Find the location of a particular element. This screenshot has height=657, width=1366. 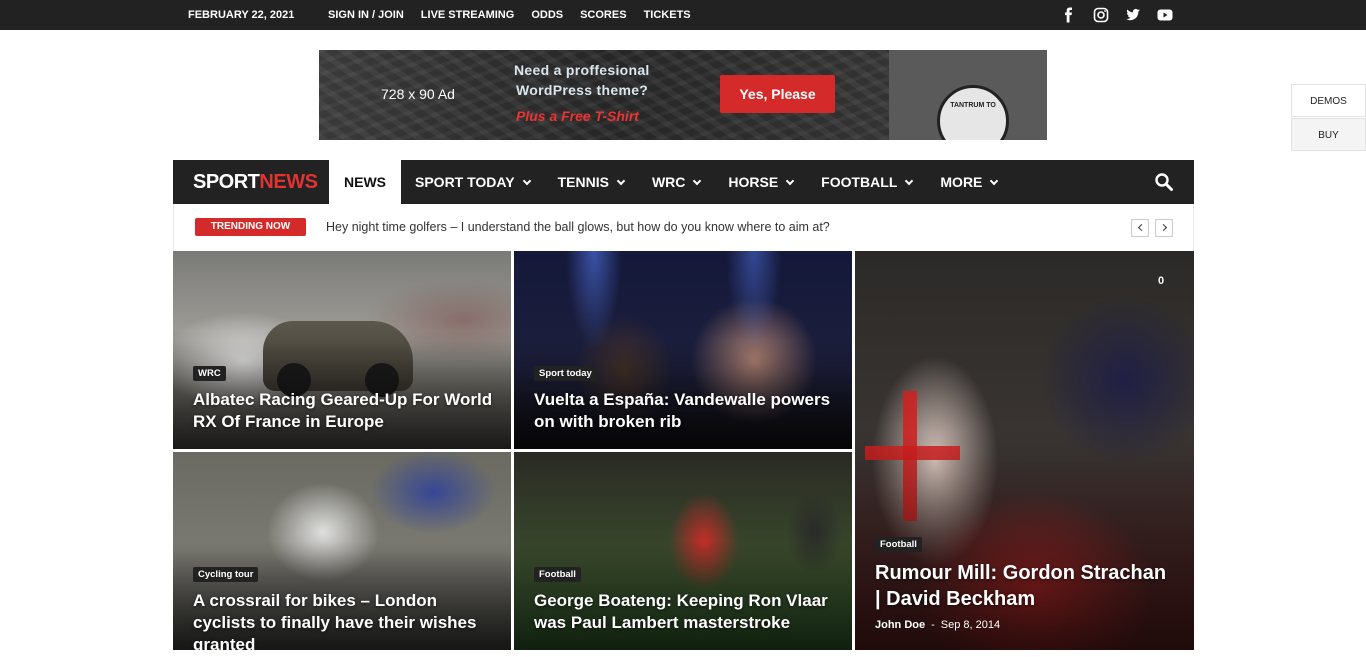

social-icons is located at coordinates (1124, 15).